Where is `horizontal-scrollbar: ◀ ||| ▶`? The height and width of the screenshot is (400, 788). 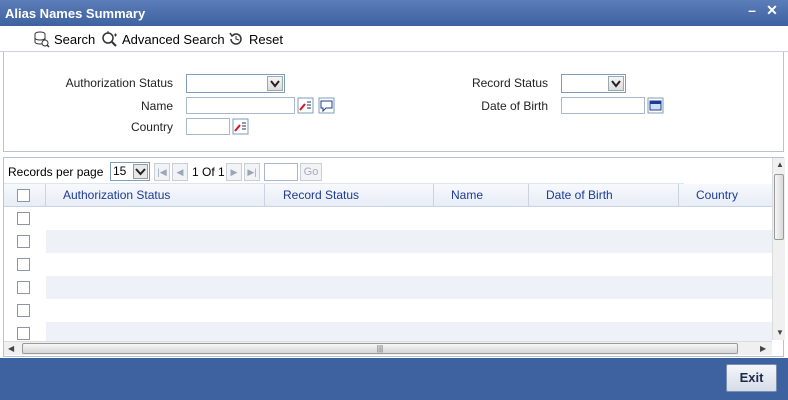 horizontal-scrollbar: ◀ ||| ▶ is located at coordinates (388, 348).